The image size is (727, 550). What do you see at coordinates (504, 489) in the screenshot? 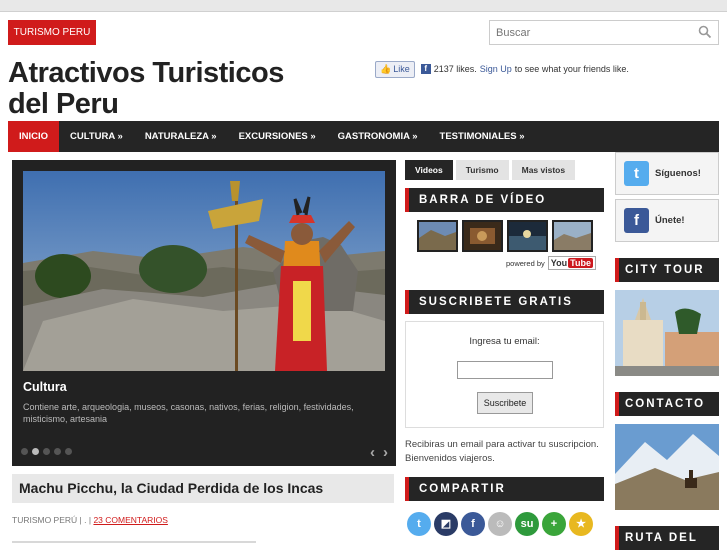
I see `share-heading: COMPARTIR` at bounding box center [504, 489].